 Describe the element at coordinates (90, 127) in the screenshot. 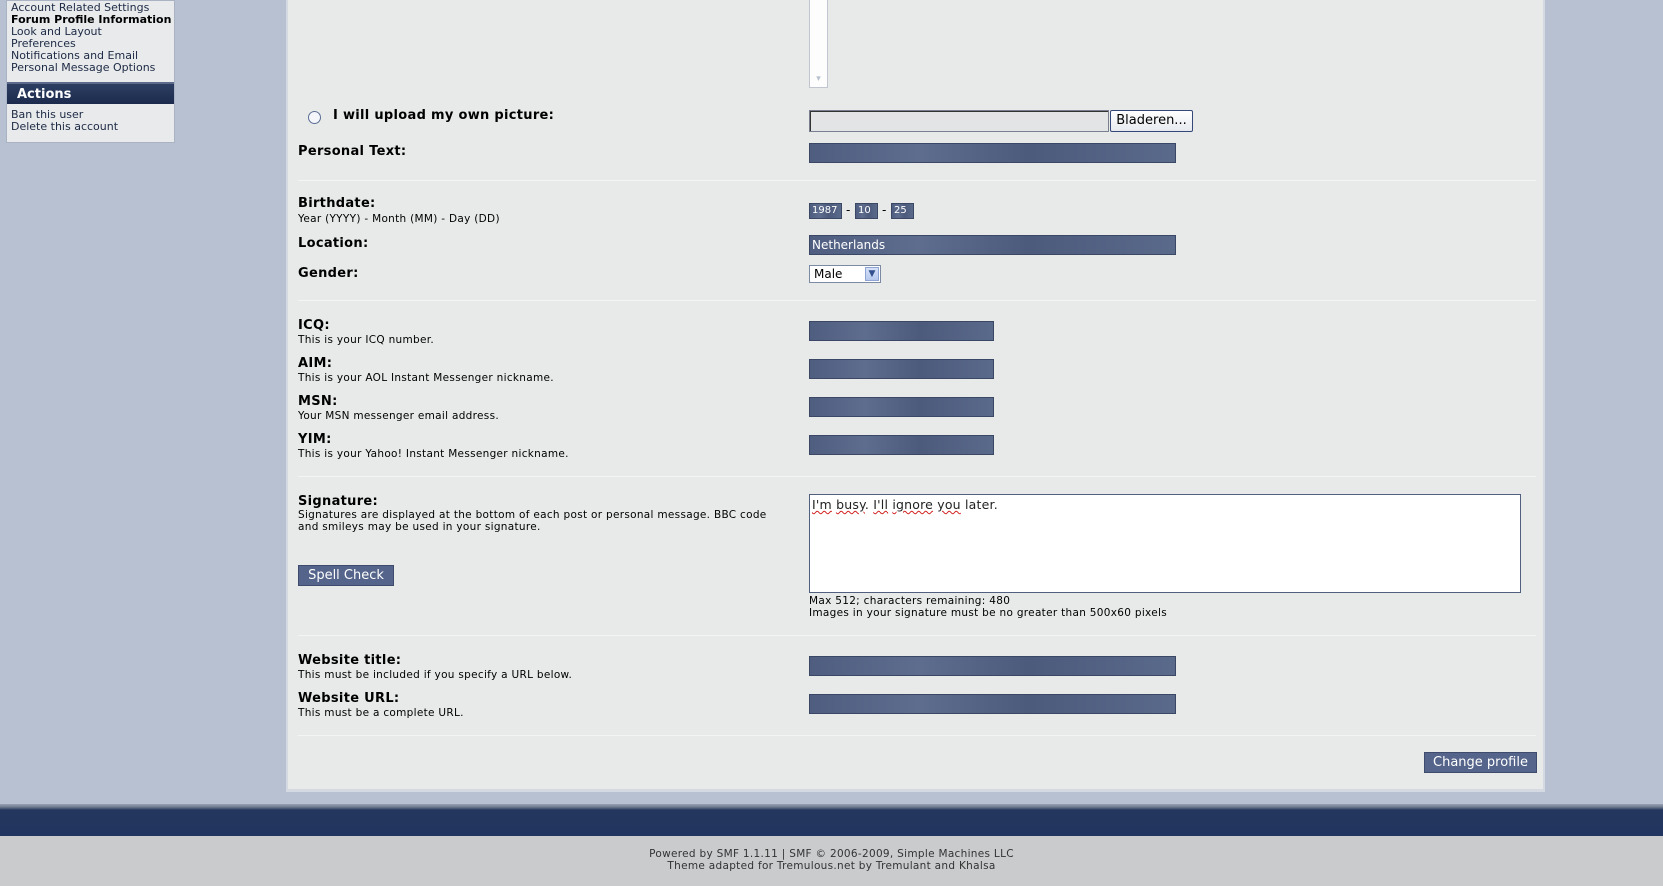

I see `delete-account-link: Delete this account` at that location.